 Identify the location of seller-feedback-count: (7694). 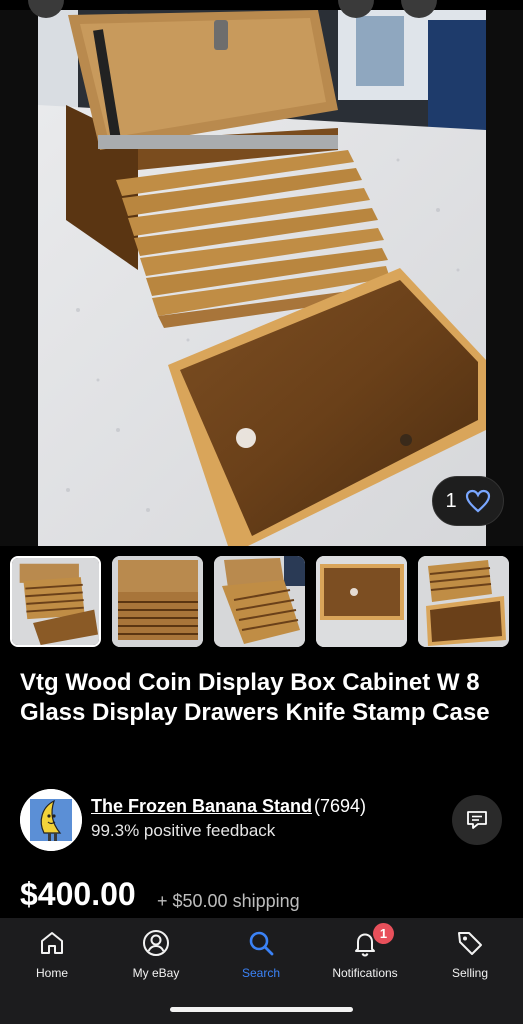
(340, 806).